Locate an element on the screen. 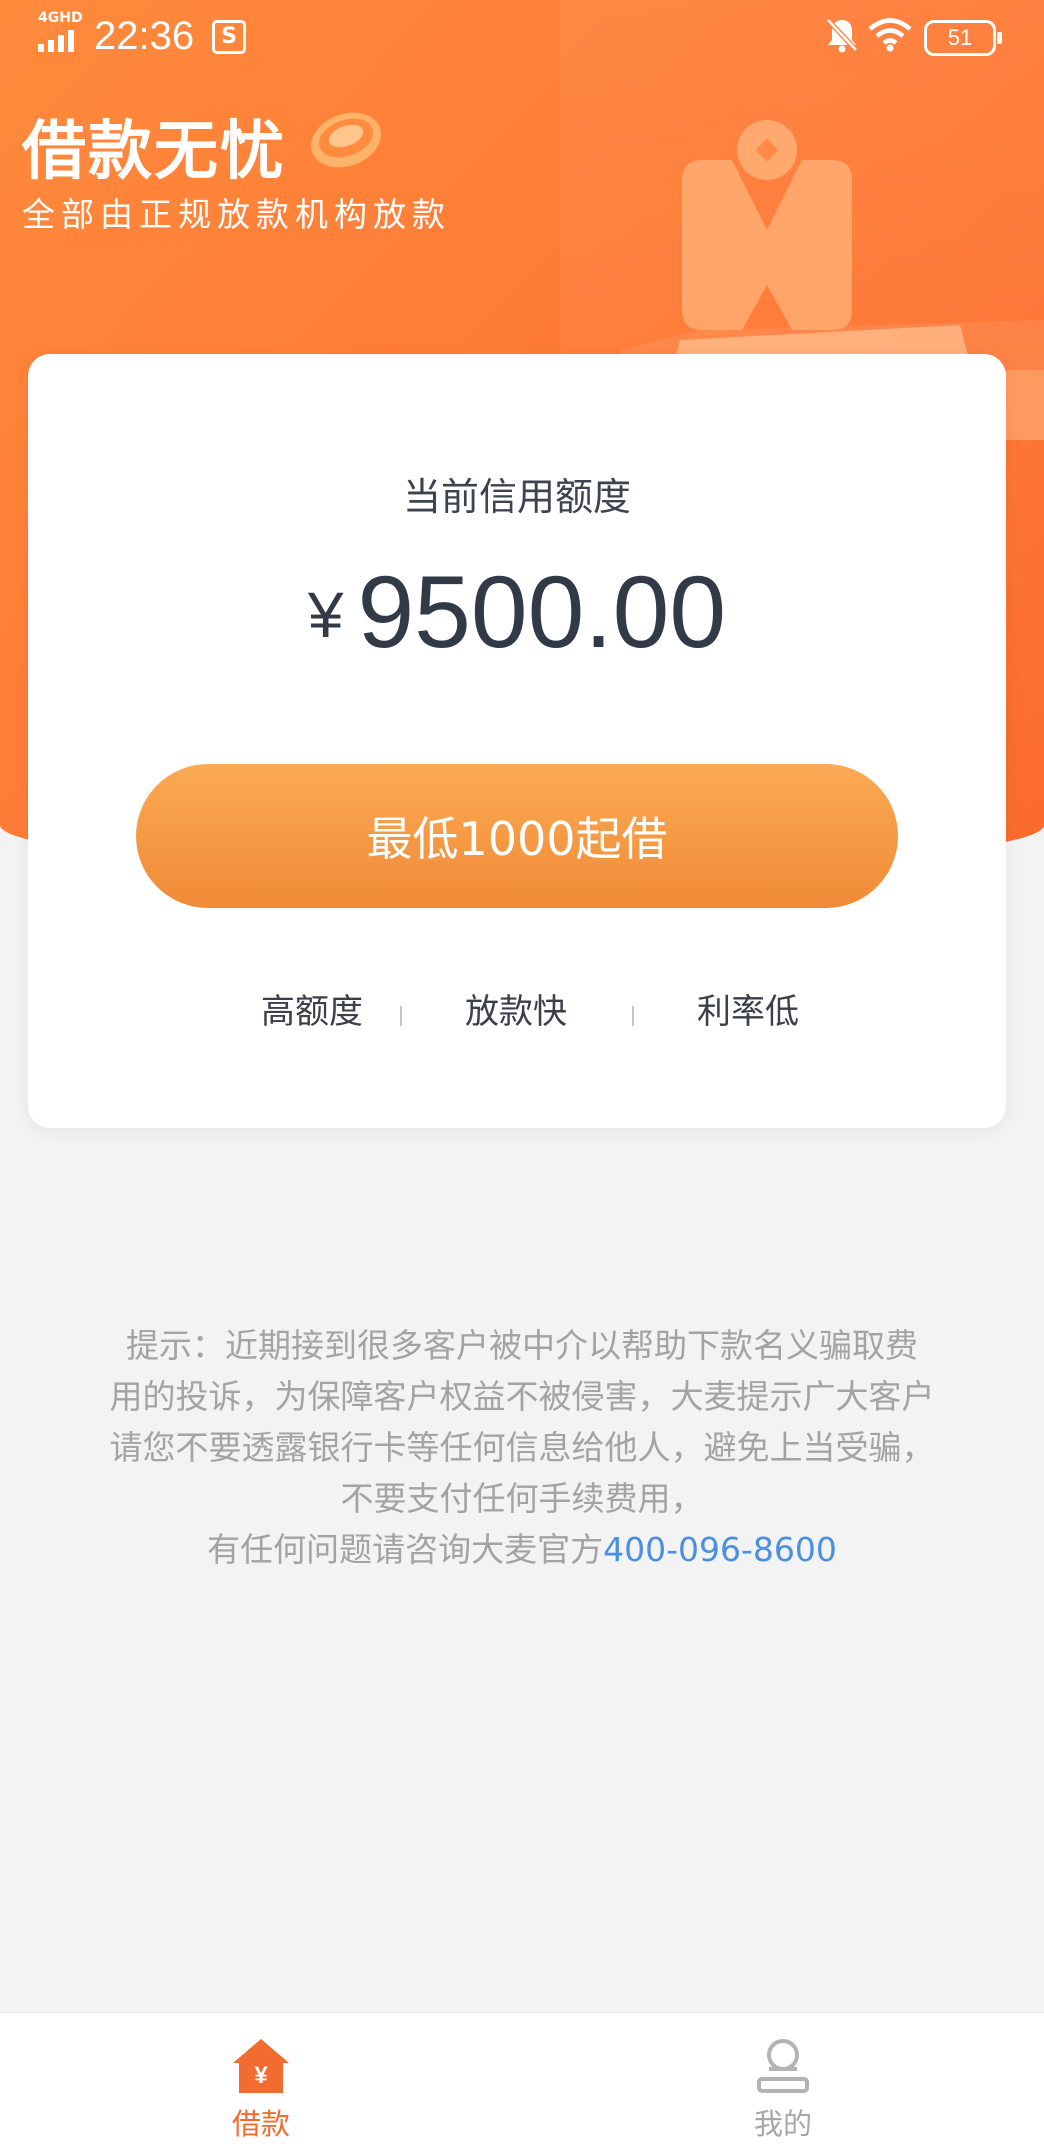 The height and width of the screenshot is (2148, 1044). notice-line: 用的投诉，为保障客户权益不被侵害，大麦提示广大客户 is located at coordinates (522, 1396).